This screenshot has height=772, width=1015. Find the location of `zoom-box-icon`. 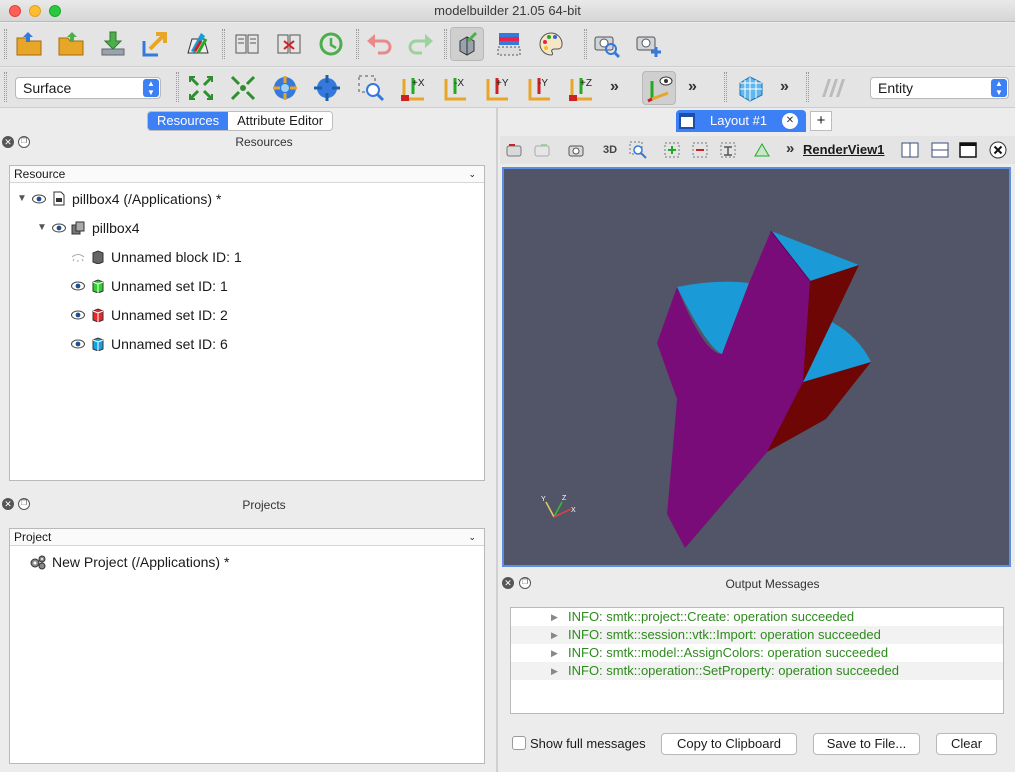

zoom-box-icon is located at coordinates (638, 150).